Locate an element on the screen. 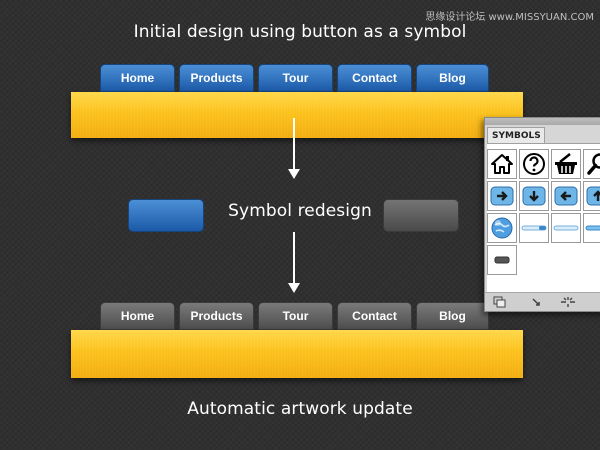 The width and height of the screenshot is (600, 450). symbols-panel-tab: SYMBOLS is located at coordinates (516, 135).